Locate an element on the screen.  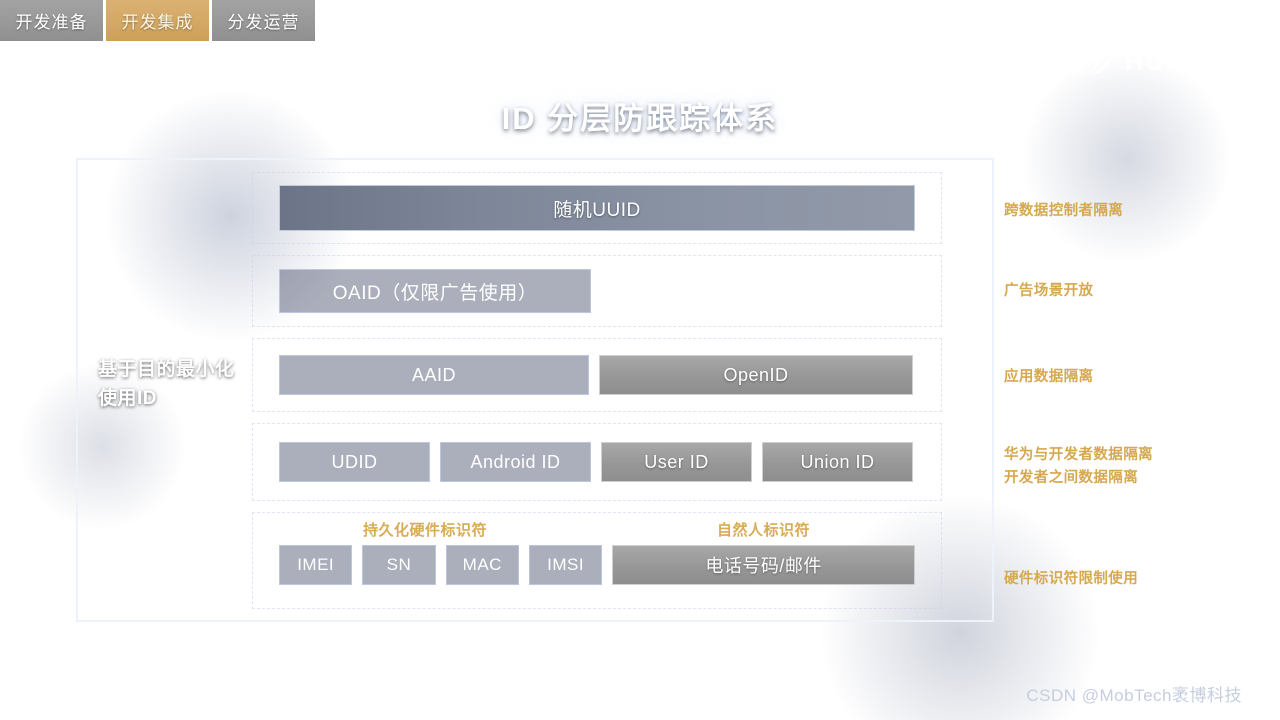
chip-imsi: IMSI is located at coordinates (565, 565).